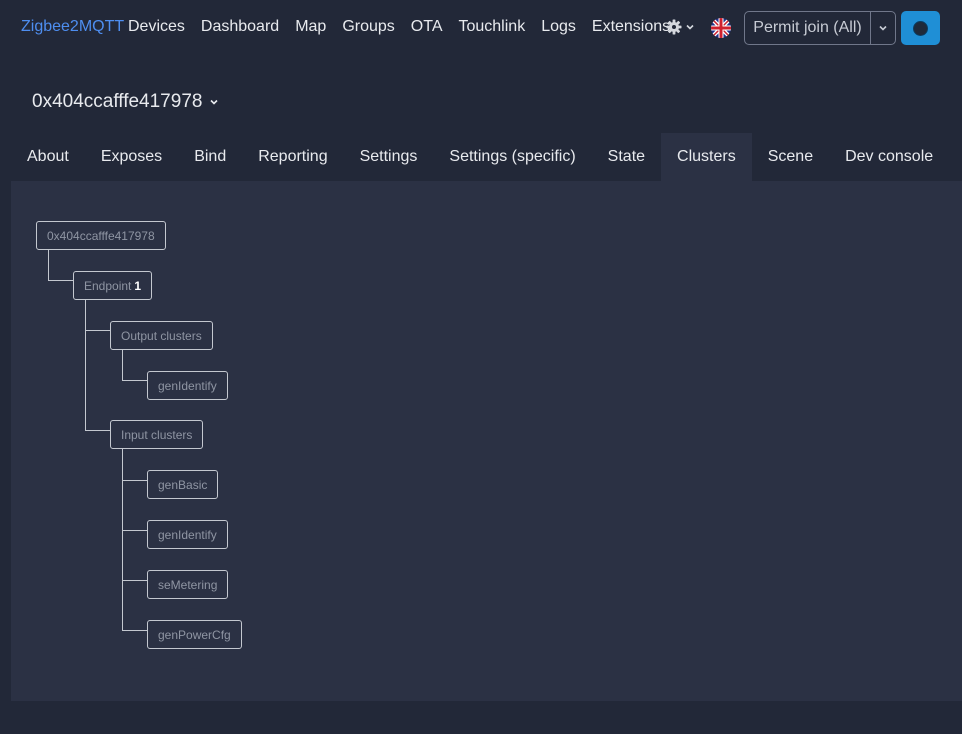 This screenshot has width=962, height=734. I want to click on nav-map: Map, so click(310, 27).